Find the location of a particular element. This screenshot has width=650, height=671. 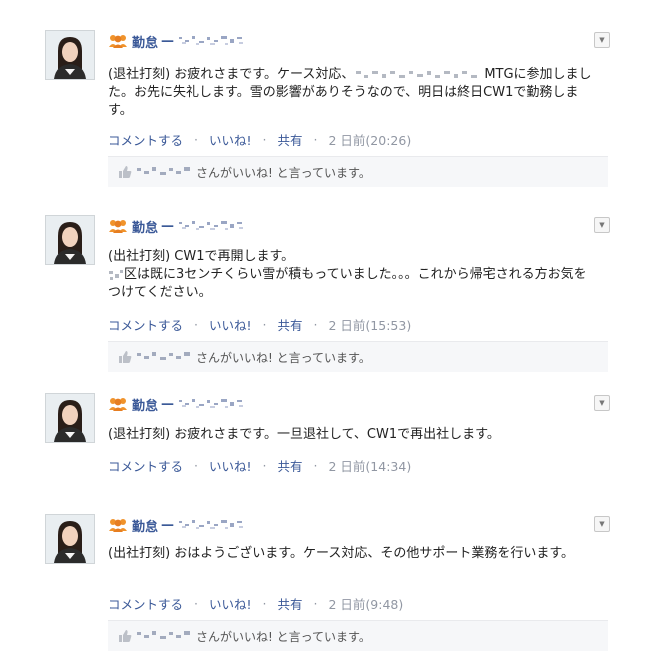

post-text: (出社打刻) おはようございます。ケース対応、その他サポート業務を行います。 is located at coordinates (341, 553).